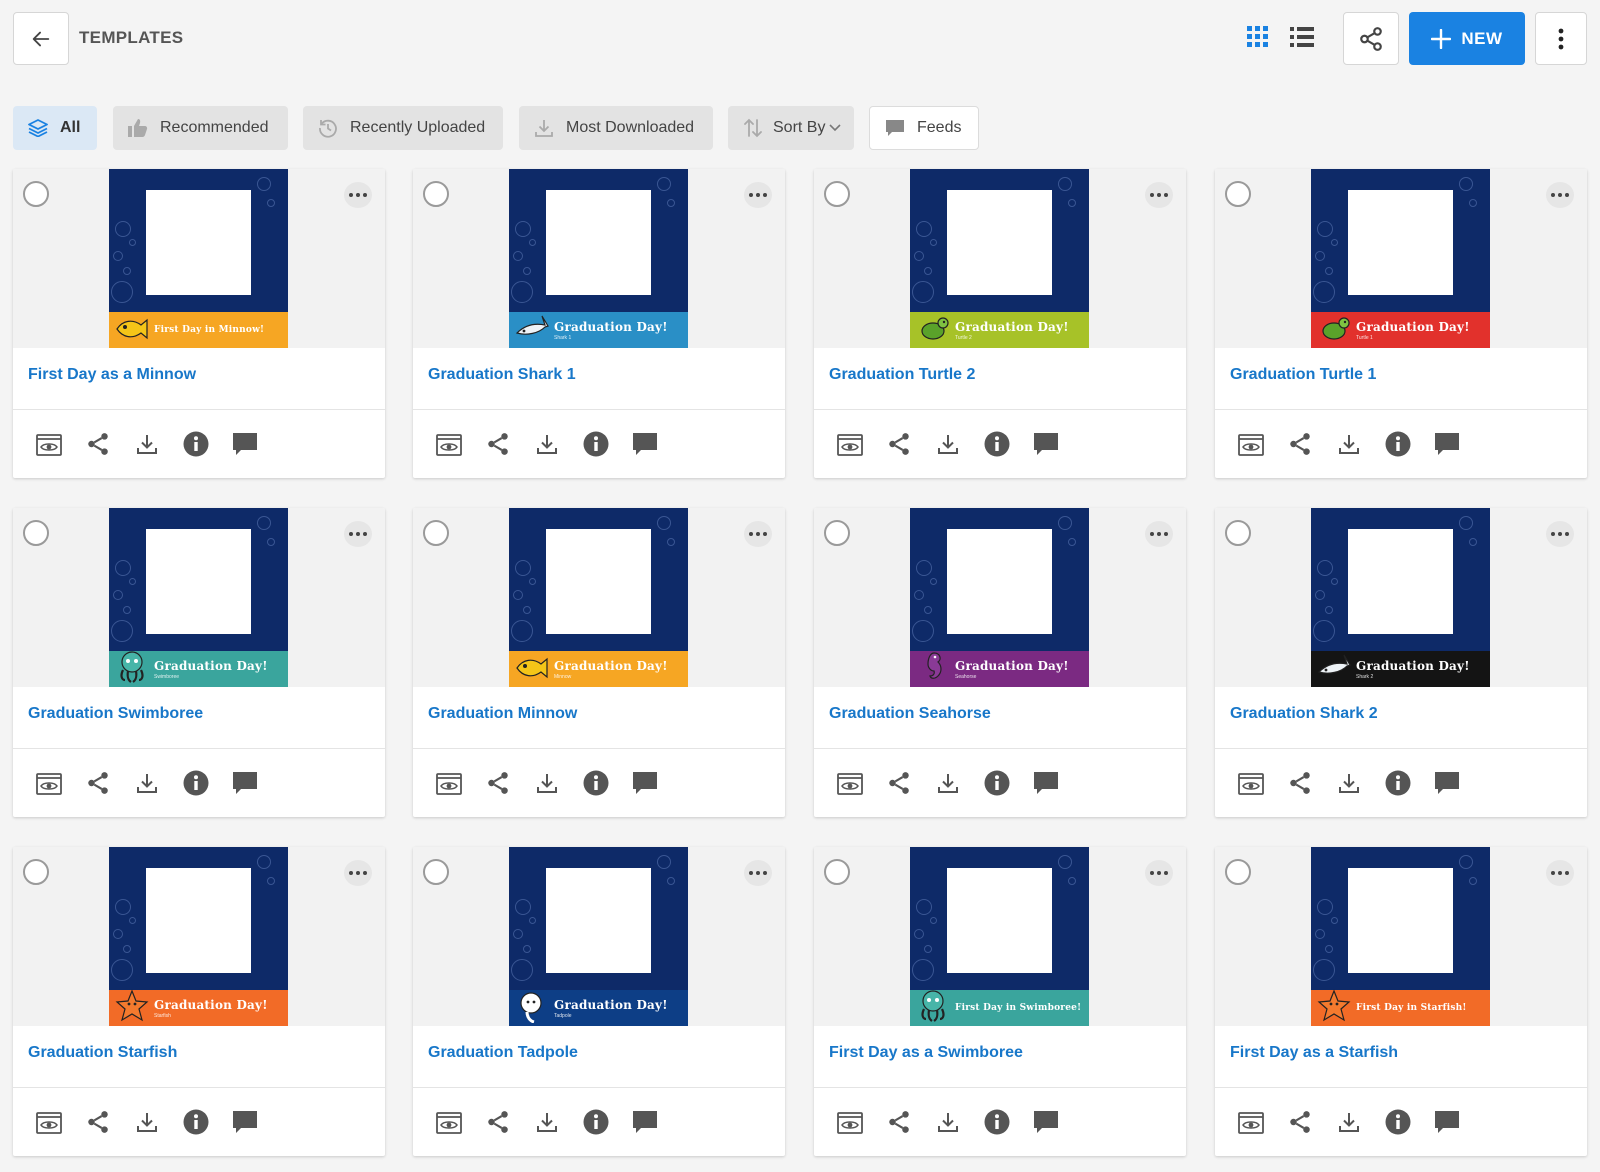 This screenshot has width=1600, height=1172. What do you see at coordinates (902, 375) in the screenshot?
I see `template-title-link: Graduation Turtle 2` at bounding box center [902, 375].